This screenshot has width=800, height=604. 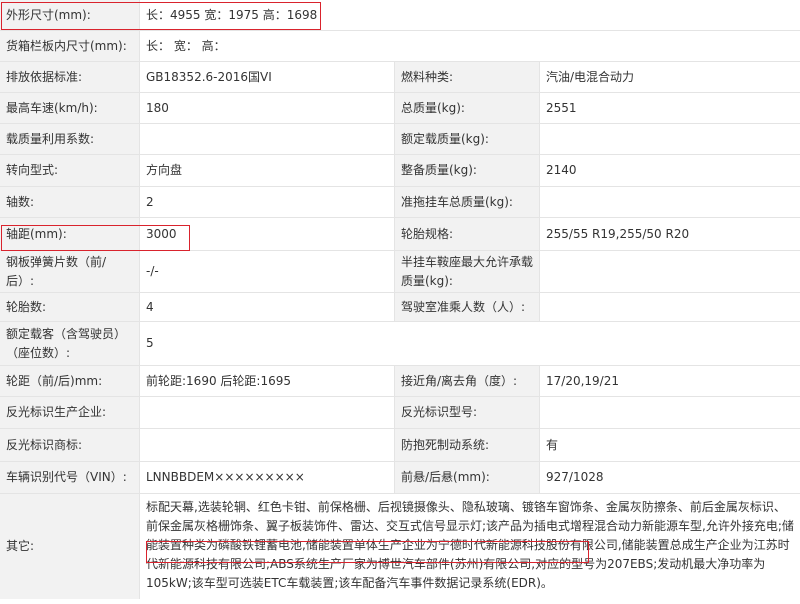 What do you see at coordinates (70, 15) in the screenshot?
I see `spec-label: 外形尺寸(mm):` at bounding box center [70, 15].